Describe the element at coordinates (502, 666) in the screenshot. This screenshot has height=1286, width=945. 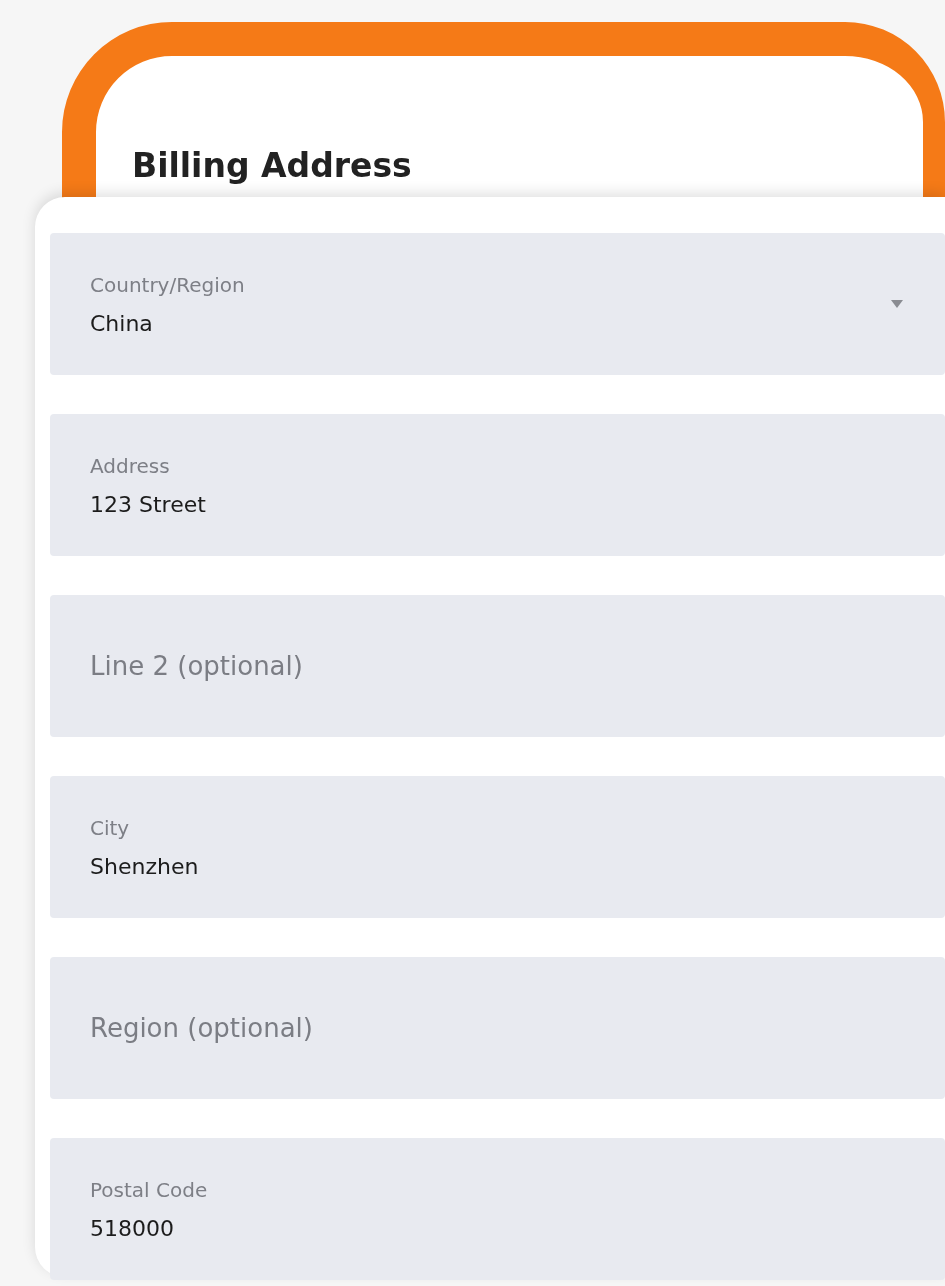
I see `input-field: Line 2 (optional)` at that location.